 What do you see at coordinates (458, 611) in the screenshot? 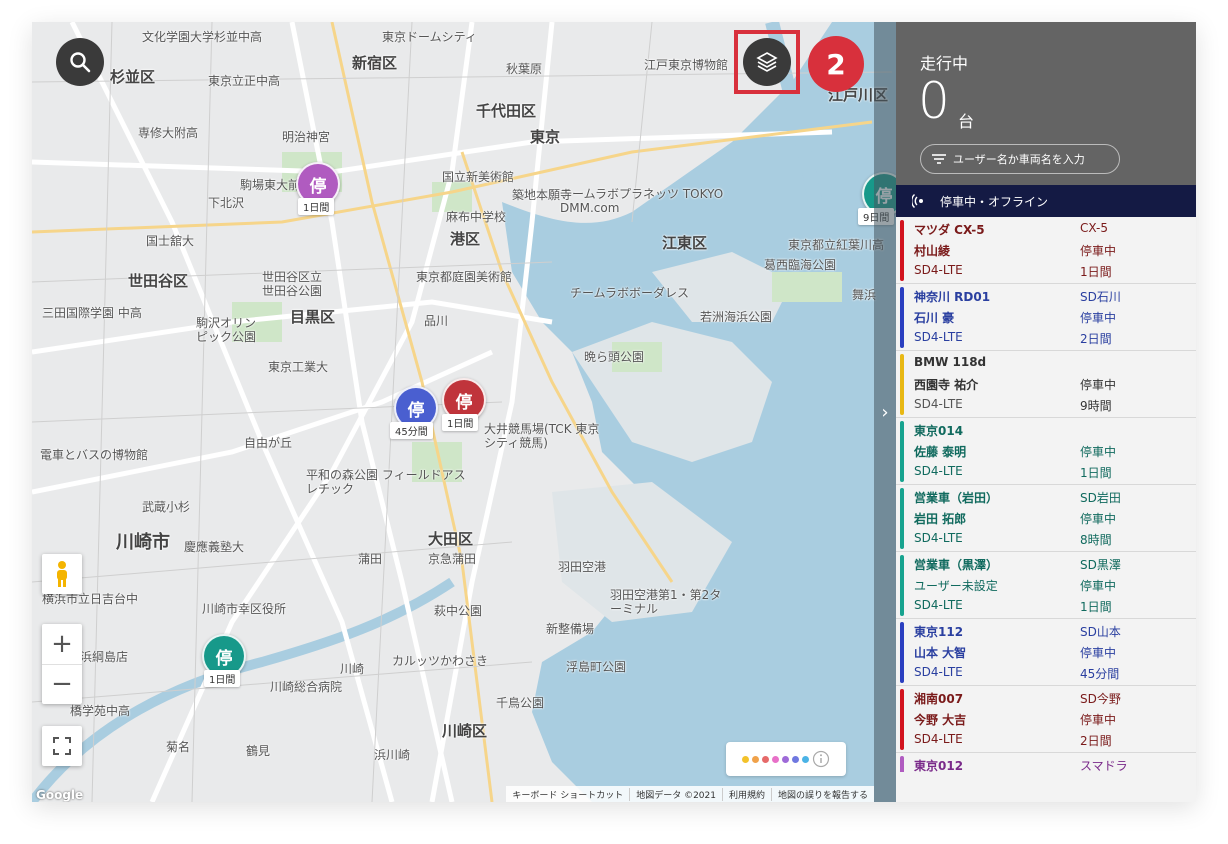
I see `map-label-hagi: 萩中公園` at bounding box center [458, 611].